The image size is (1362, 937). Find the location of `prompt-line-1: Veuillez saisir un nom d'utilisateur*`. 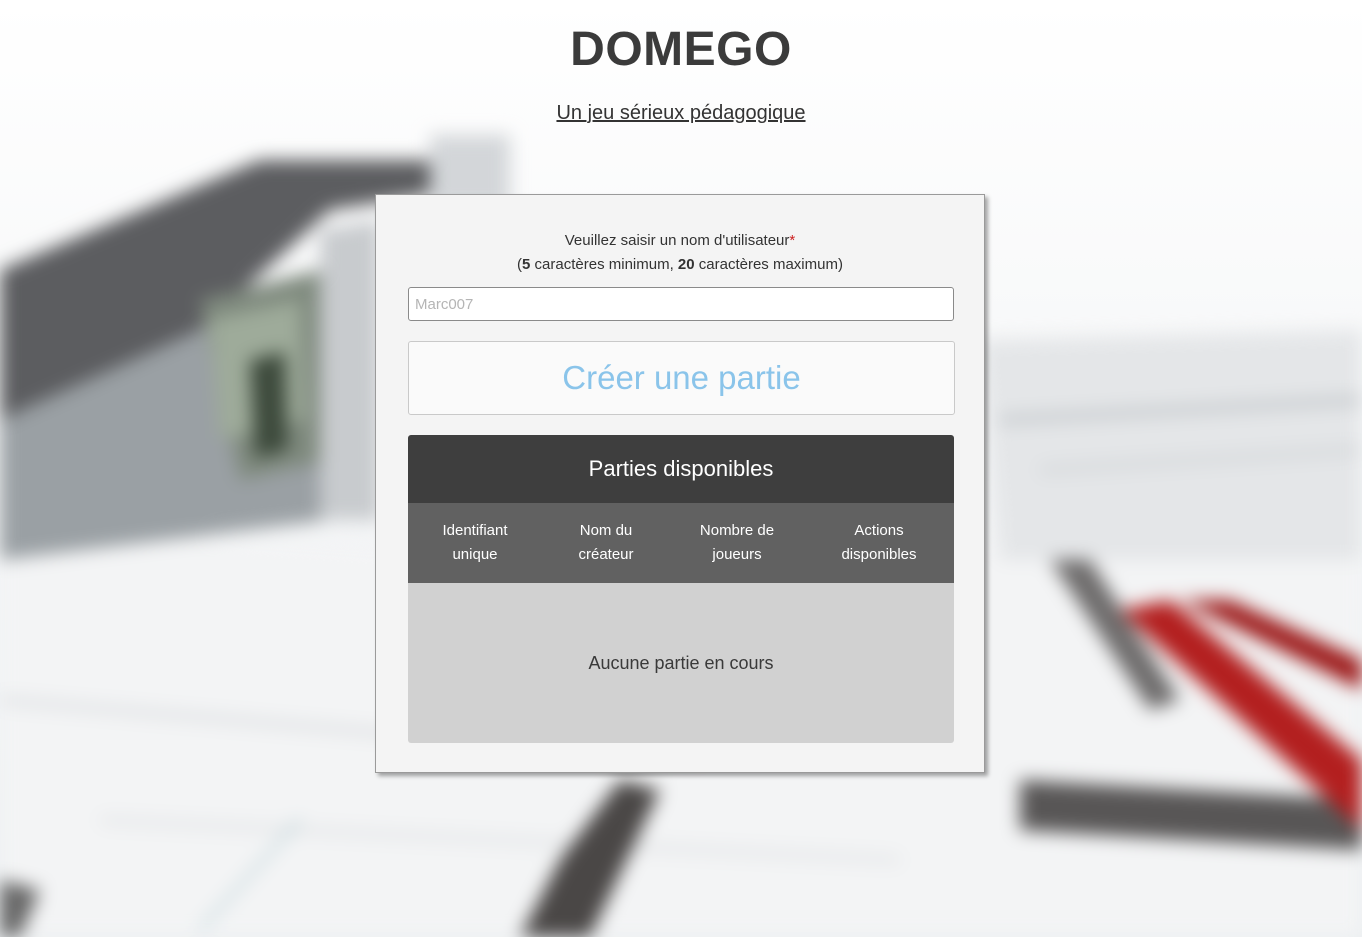

prompt-line-1: Veuillez saisir un nom d'utilisateur* is located at coordinates (680, 241).